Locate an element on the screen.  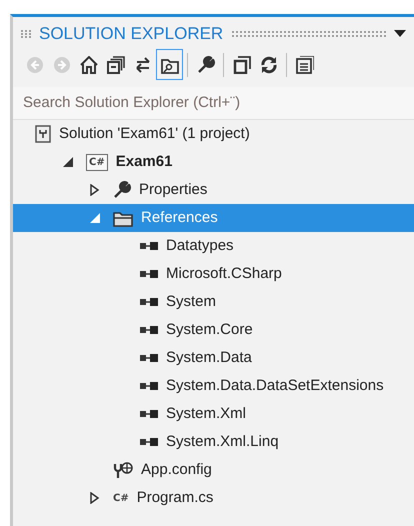
tree-item: System.Xml.Linq is located at coordinates (213, 442).